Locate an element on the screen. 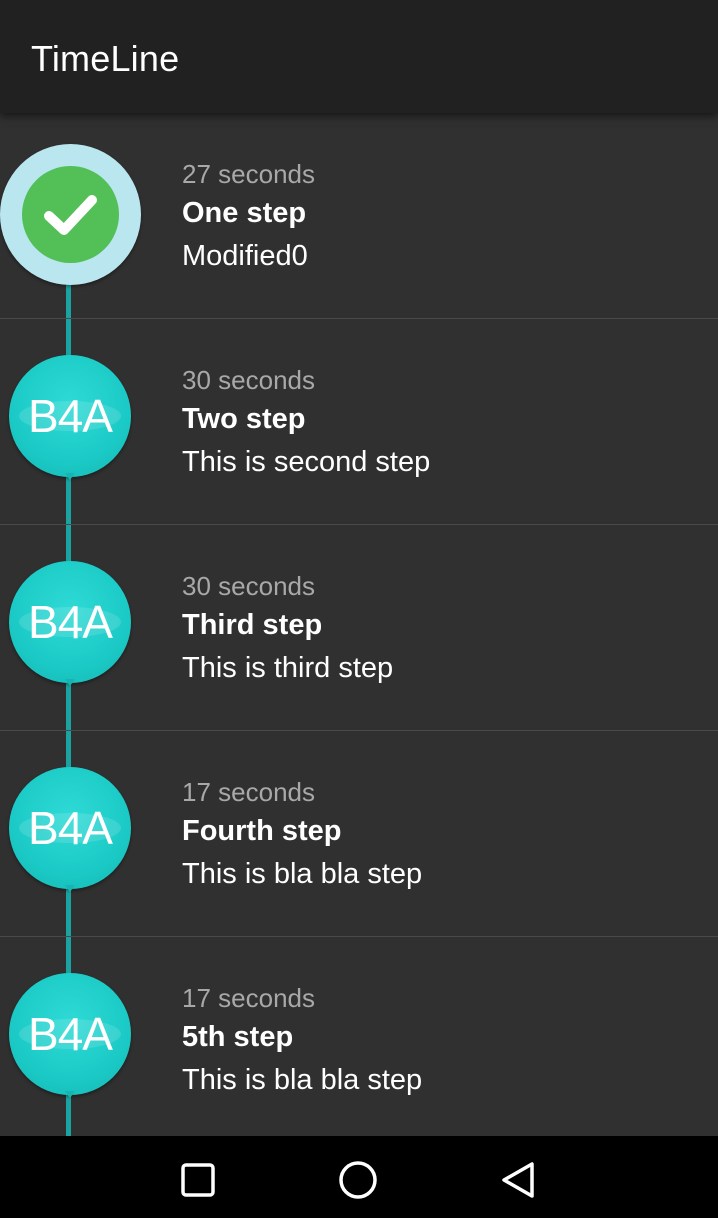  item-description: This is second step is located at coordinates (306, 462).